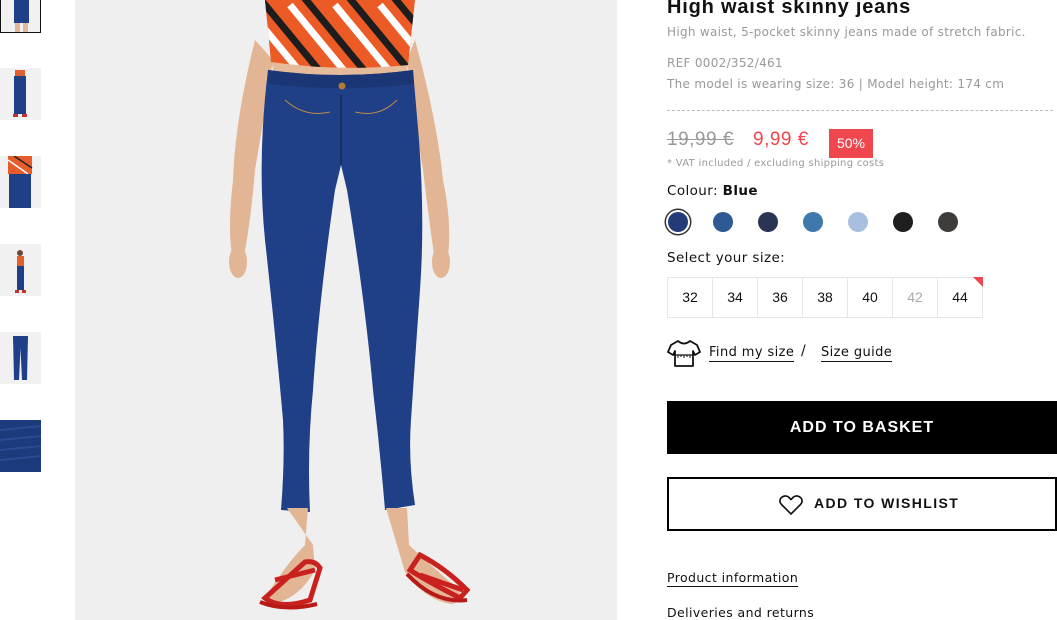  I want to click on size-44: 44, so click(960, 297).